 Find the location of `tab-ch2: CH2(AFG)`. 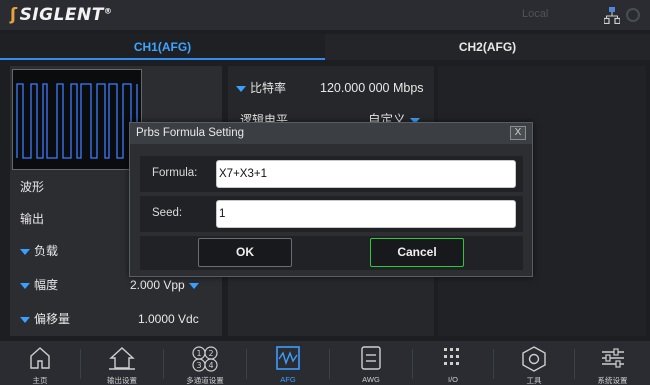

tab-ch2: CH2(AFG) is located at coordinates (487, 47).